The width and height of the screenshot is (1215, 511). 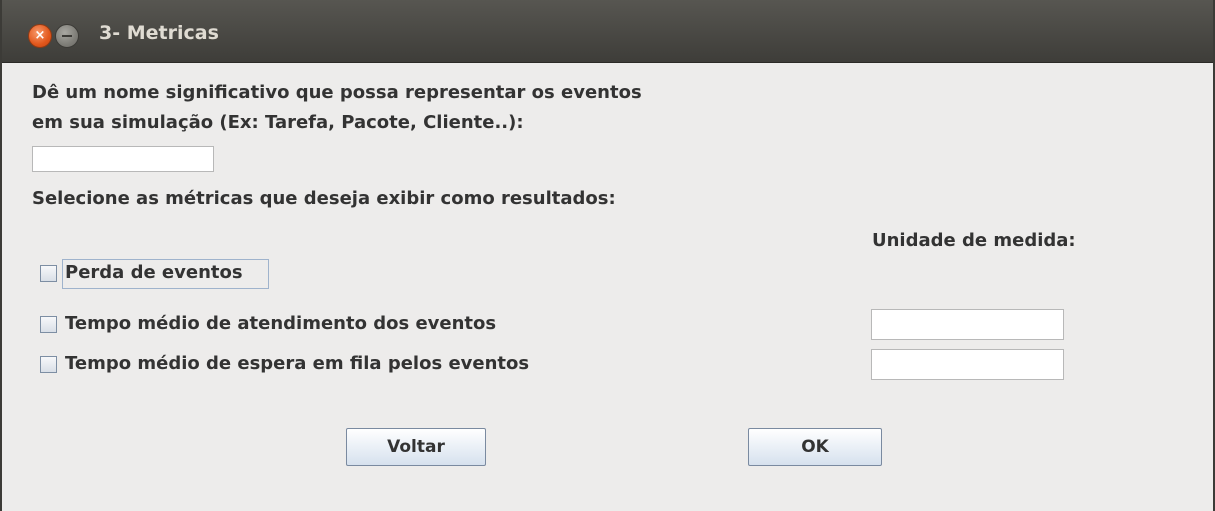 I want to click on back-button: Voltar, so click(x=416, y=447).